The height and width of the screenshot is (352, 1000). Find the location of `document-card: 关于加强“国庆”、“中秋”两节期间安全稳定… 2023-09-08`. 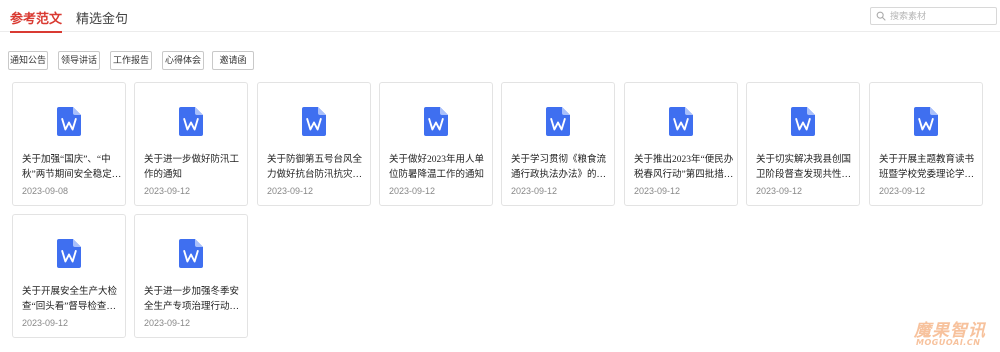

document-card: 关于加强“国庆”、“中秋”两节期间安全稳定… 2023-09-08 is located at coordinates (69, 144).